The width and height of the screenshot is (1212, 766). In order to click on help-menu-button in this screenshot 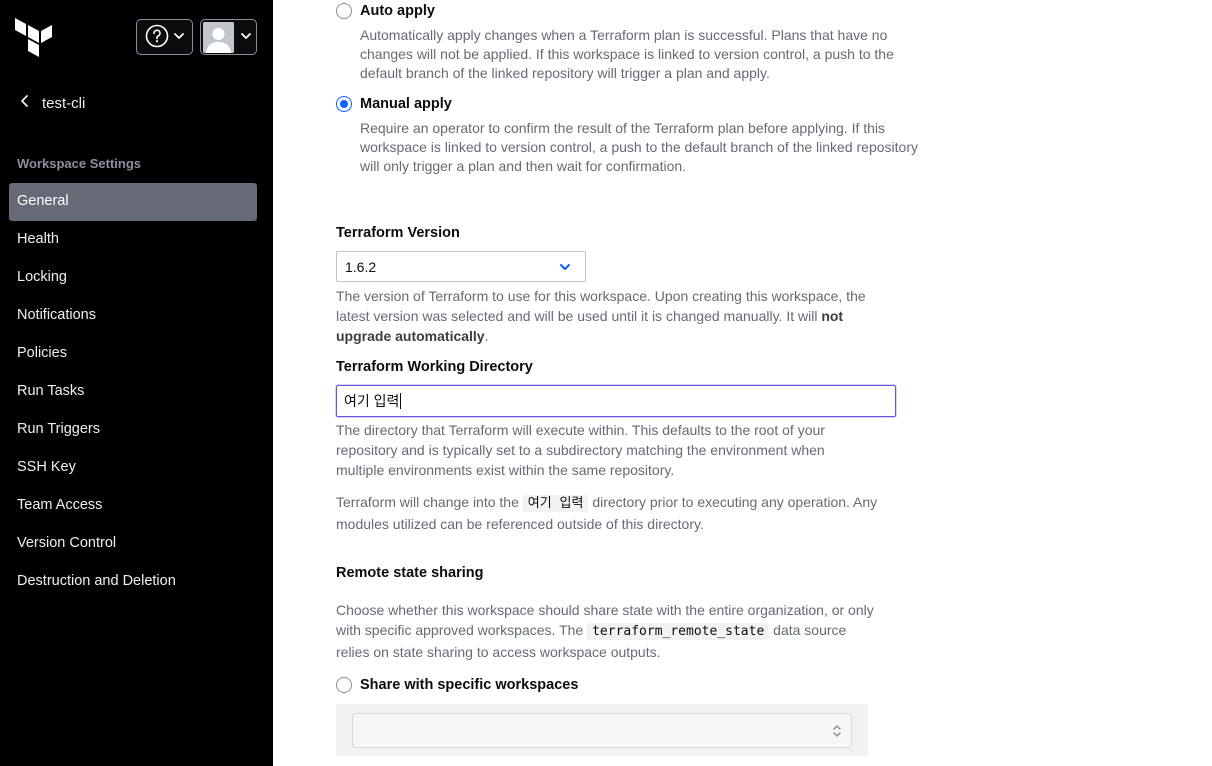, I will do `click(164, 37)`.